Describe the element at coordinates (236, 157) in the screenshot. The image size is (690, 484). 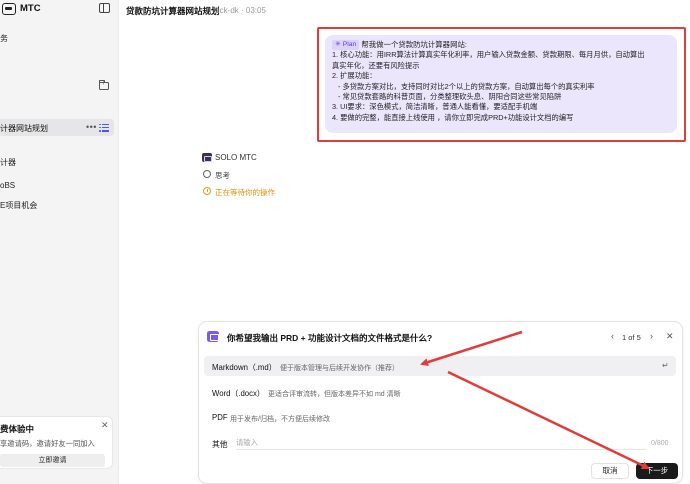
I see `assistant-name: SOLO MTC` at that location.